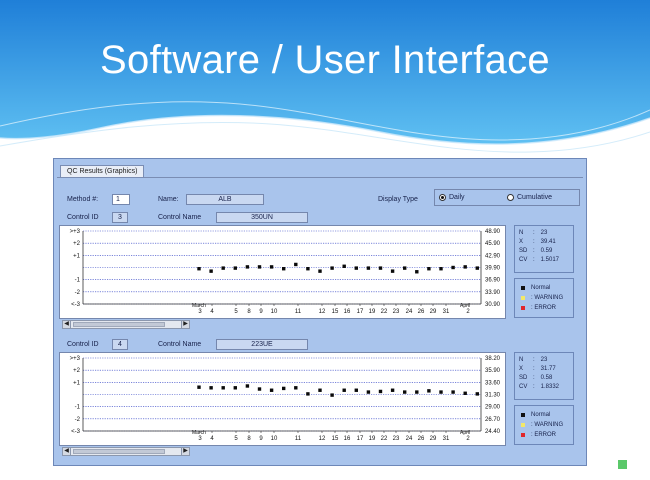 Image resolution: width=650 pixels, height=480 pixels. What do you see at coordinates (320, 177) in the screenshot?
I see `tab-divider` at bounding box center [320, 177].